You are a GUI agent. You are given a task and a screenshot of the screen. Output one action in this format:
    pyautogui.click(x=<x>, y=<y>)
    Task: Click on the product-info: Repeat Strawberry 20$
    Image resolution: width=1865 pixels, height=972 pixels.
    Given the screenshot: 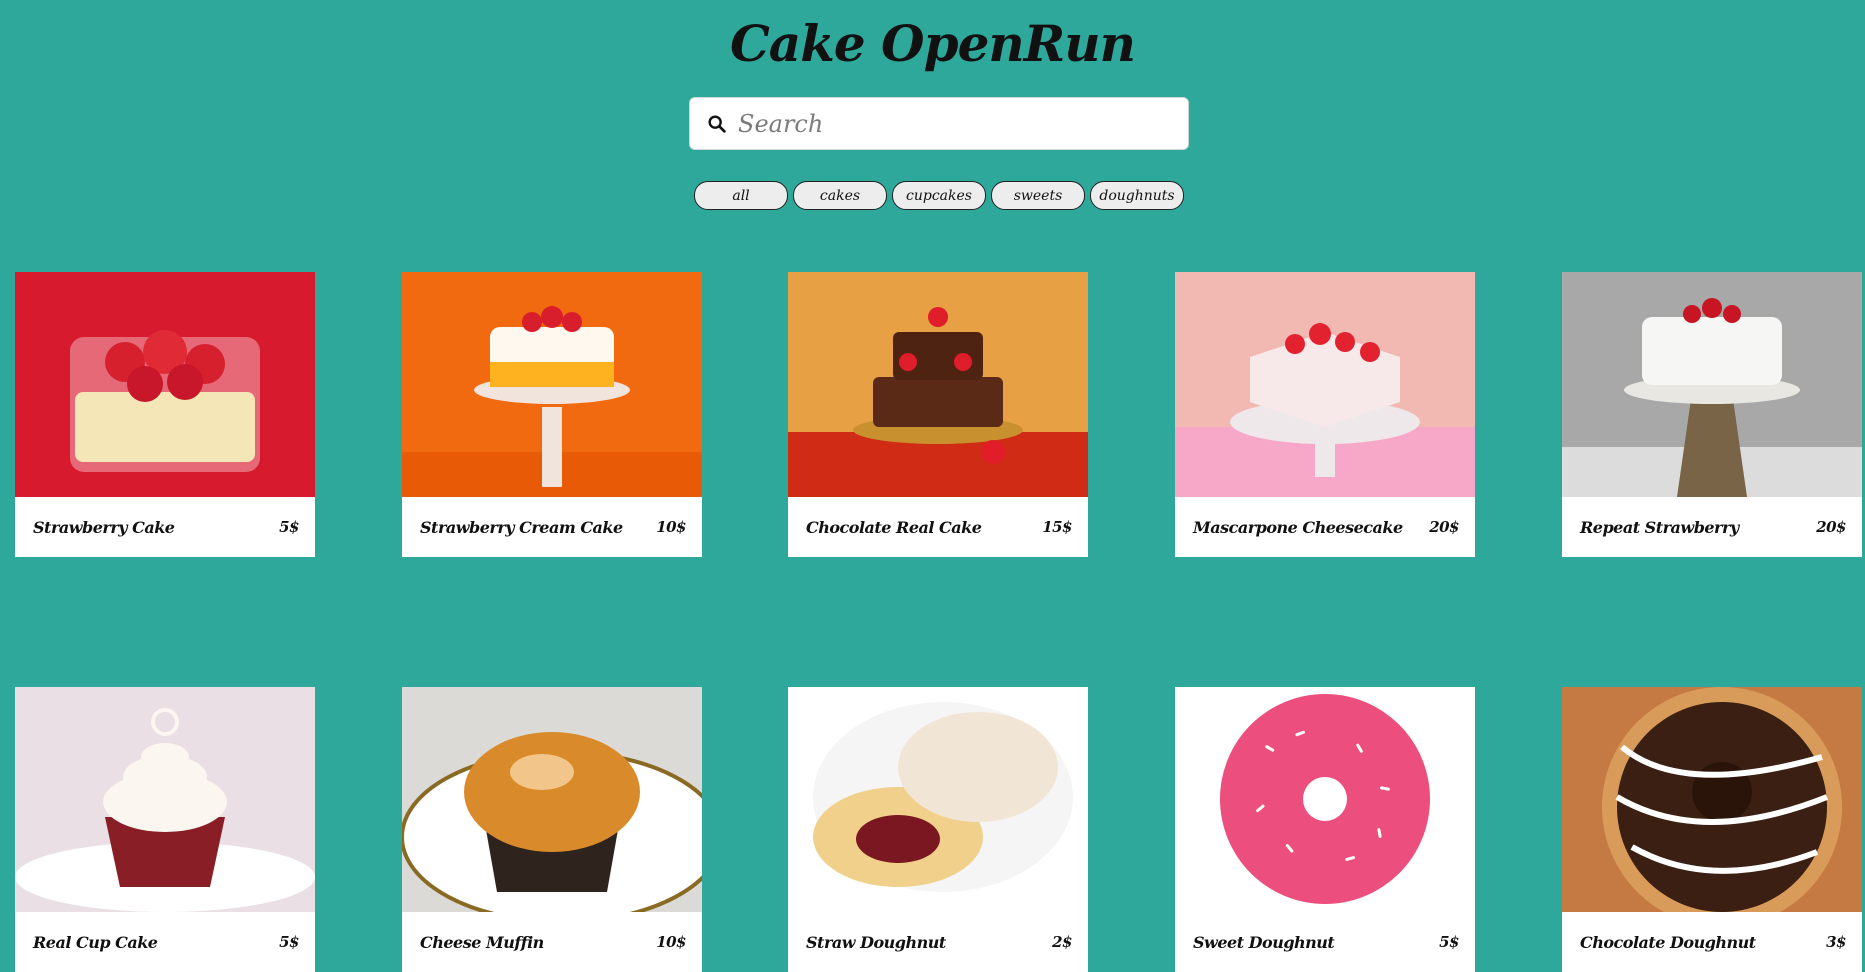 What is the action you would take?
    pyautogui.click(x=1712, y=527)
    